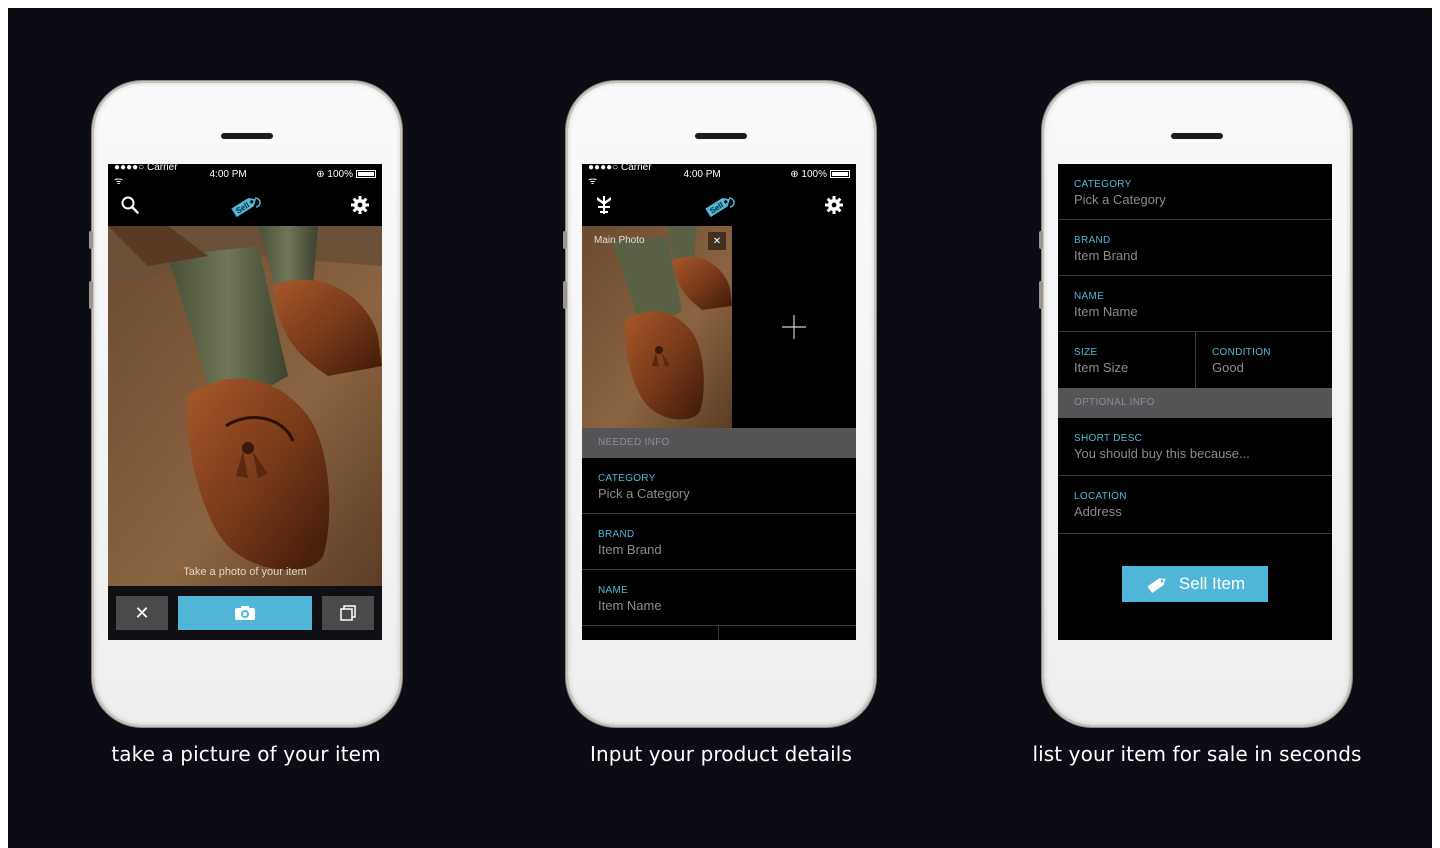  What do you see at coordinates (1197, 754) in the screenshot?
I see `caption-3: list your item for sale in seconds` at bounding box center [1197, 754].